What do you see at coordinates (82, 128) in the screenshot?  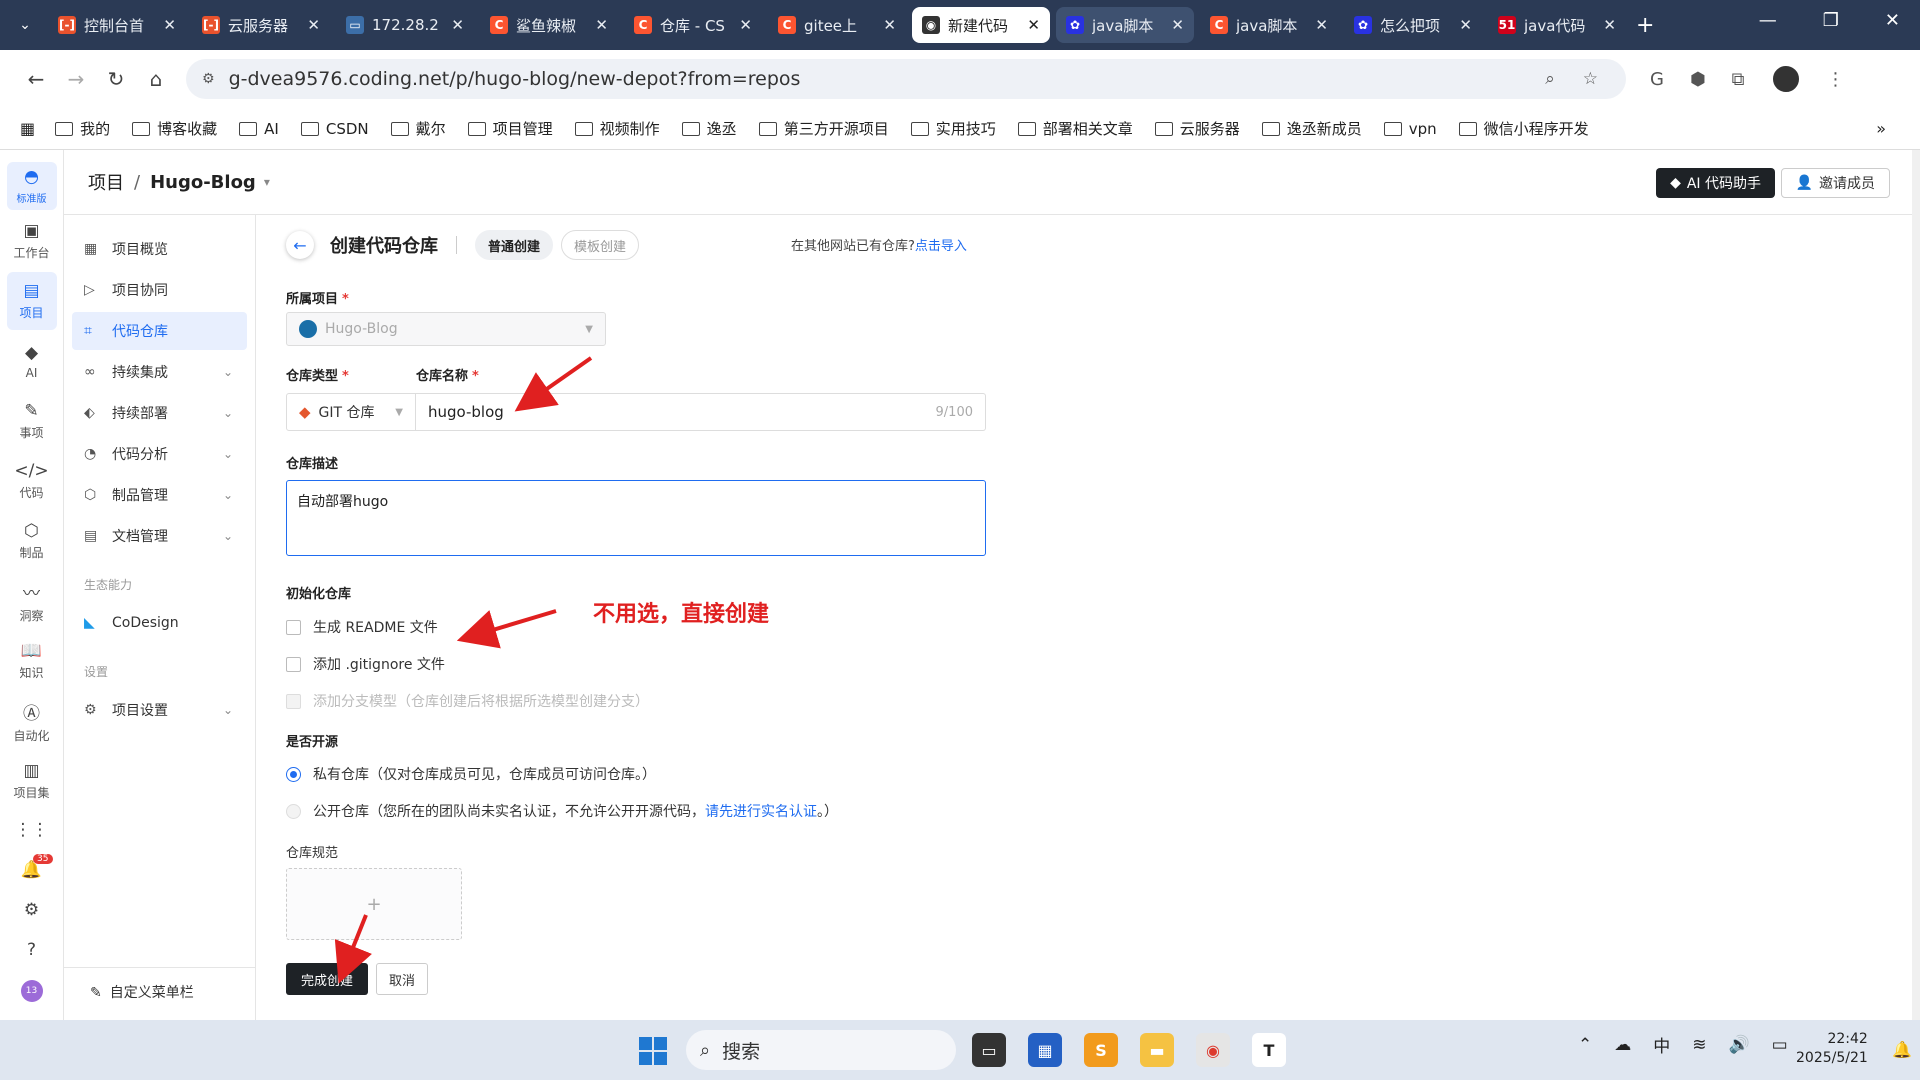 I see `bookmark-folder: 我的` at bounding box center [82, 128].